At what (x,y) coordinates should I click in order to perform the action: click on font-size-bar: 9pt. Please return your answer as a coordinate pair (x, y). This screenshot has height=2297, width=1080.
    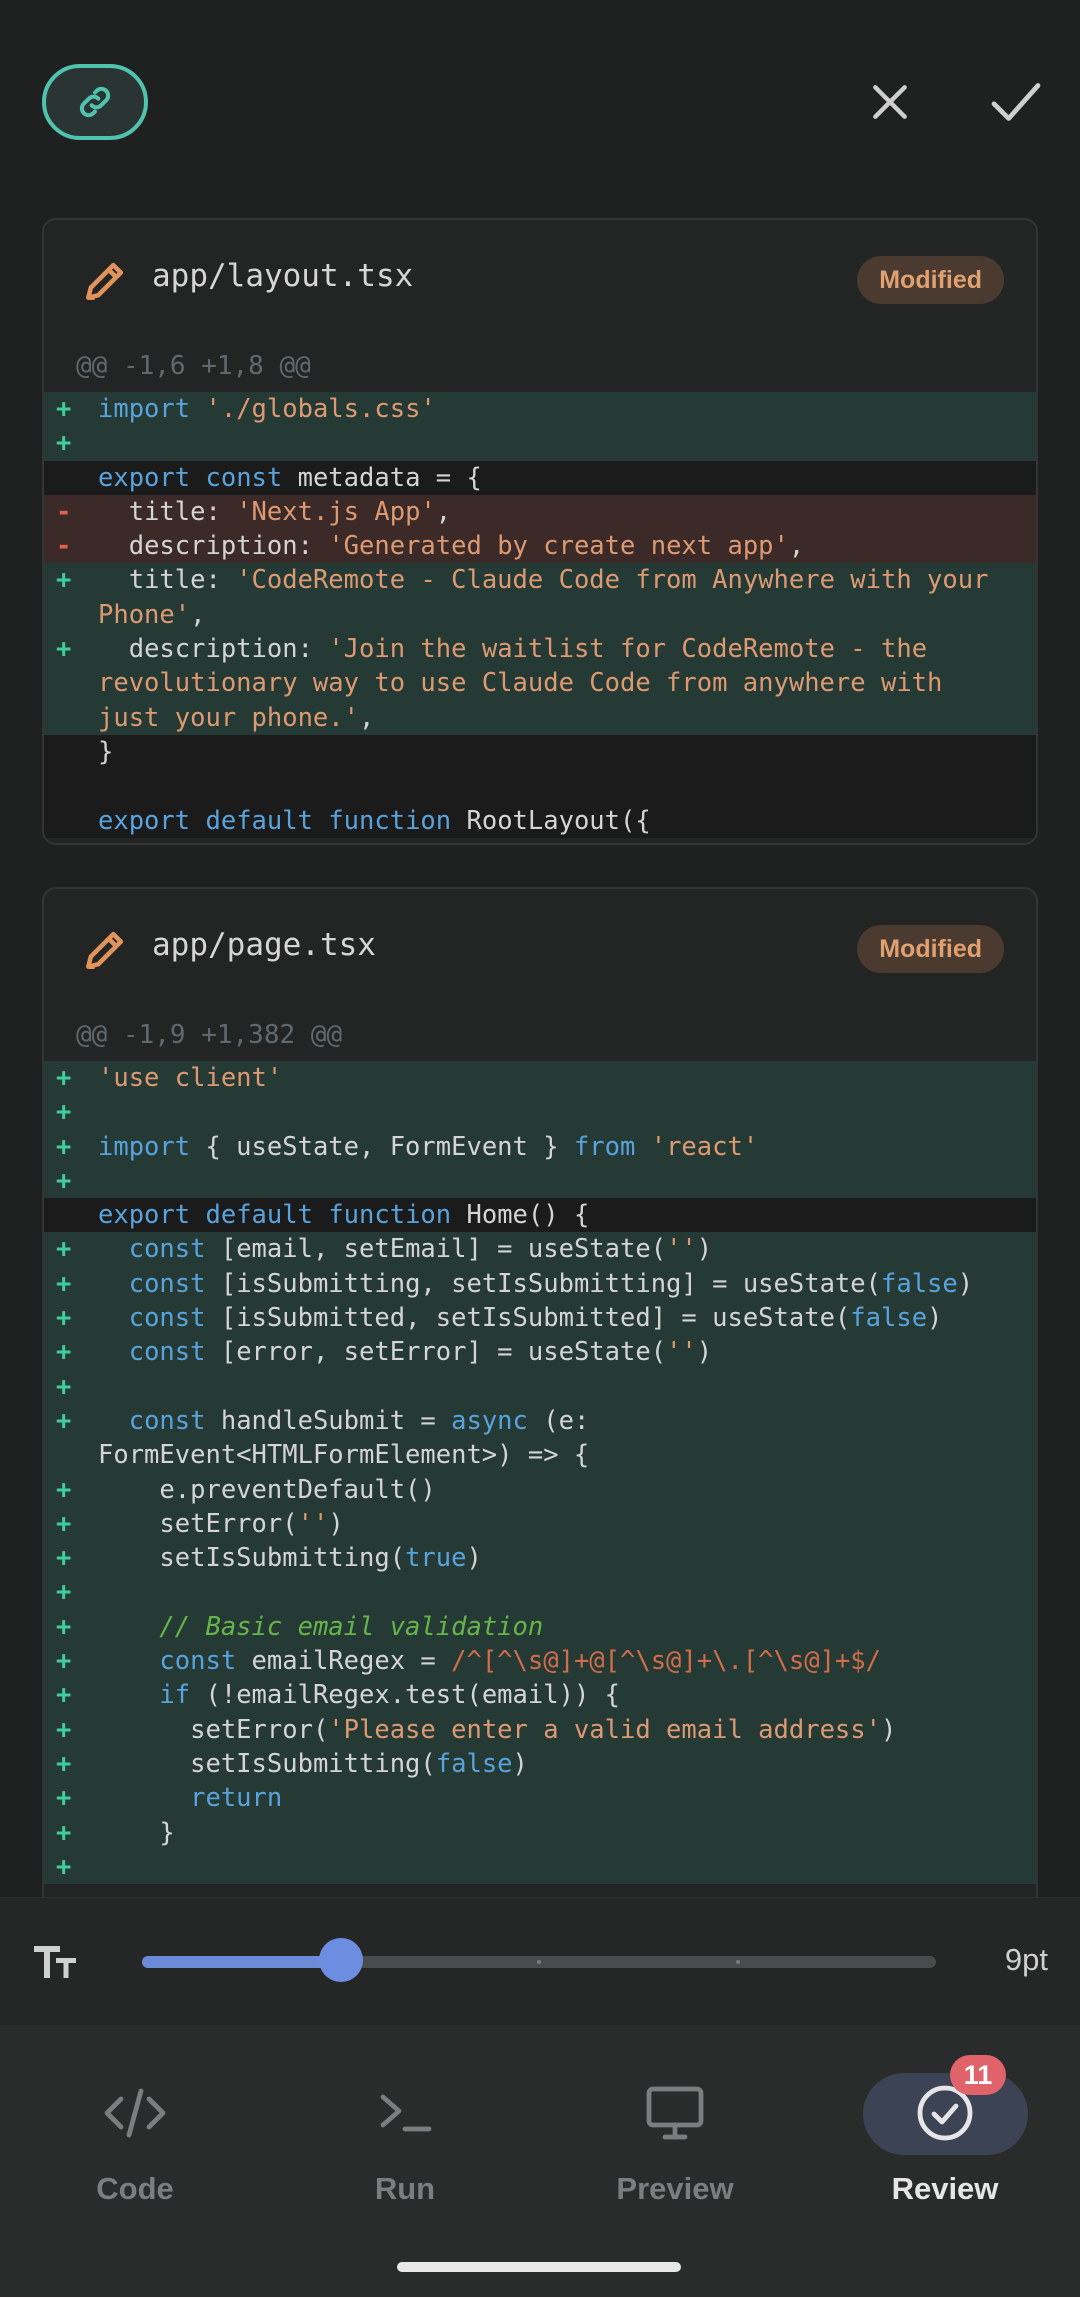
    Looking at the image, I should click on (540, 1961).